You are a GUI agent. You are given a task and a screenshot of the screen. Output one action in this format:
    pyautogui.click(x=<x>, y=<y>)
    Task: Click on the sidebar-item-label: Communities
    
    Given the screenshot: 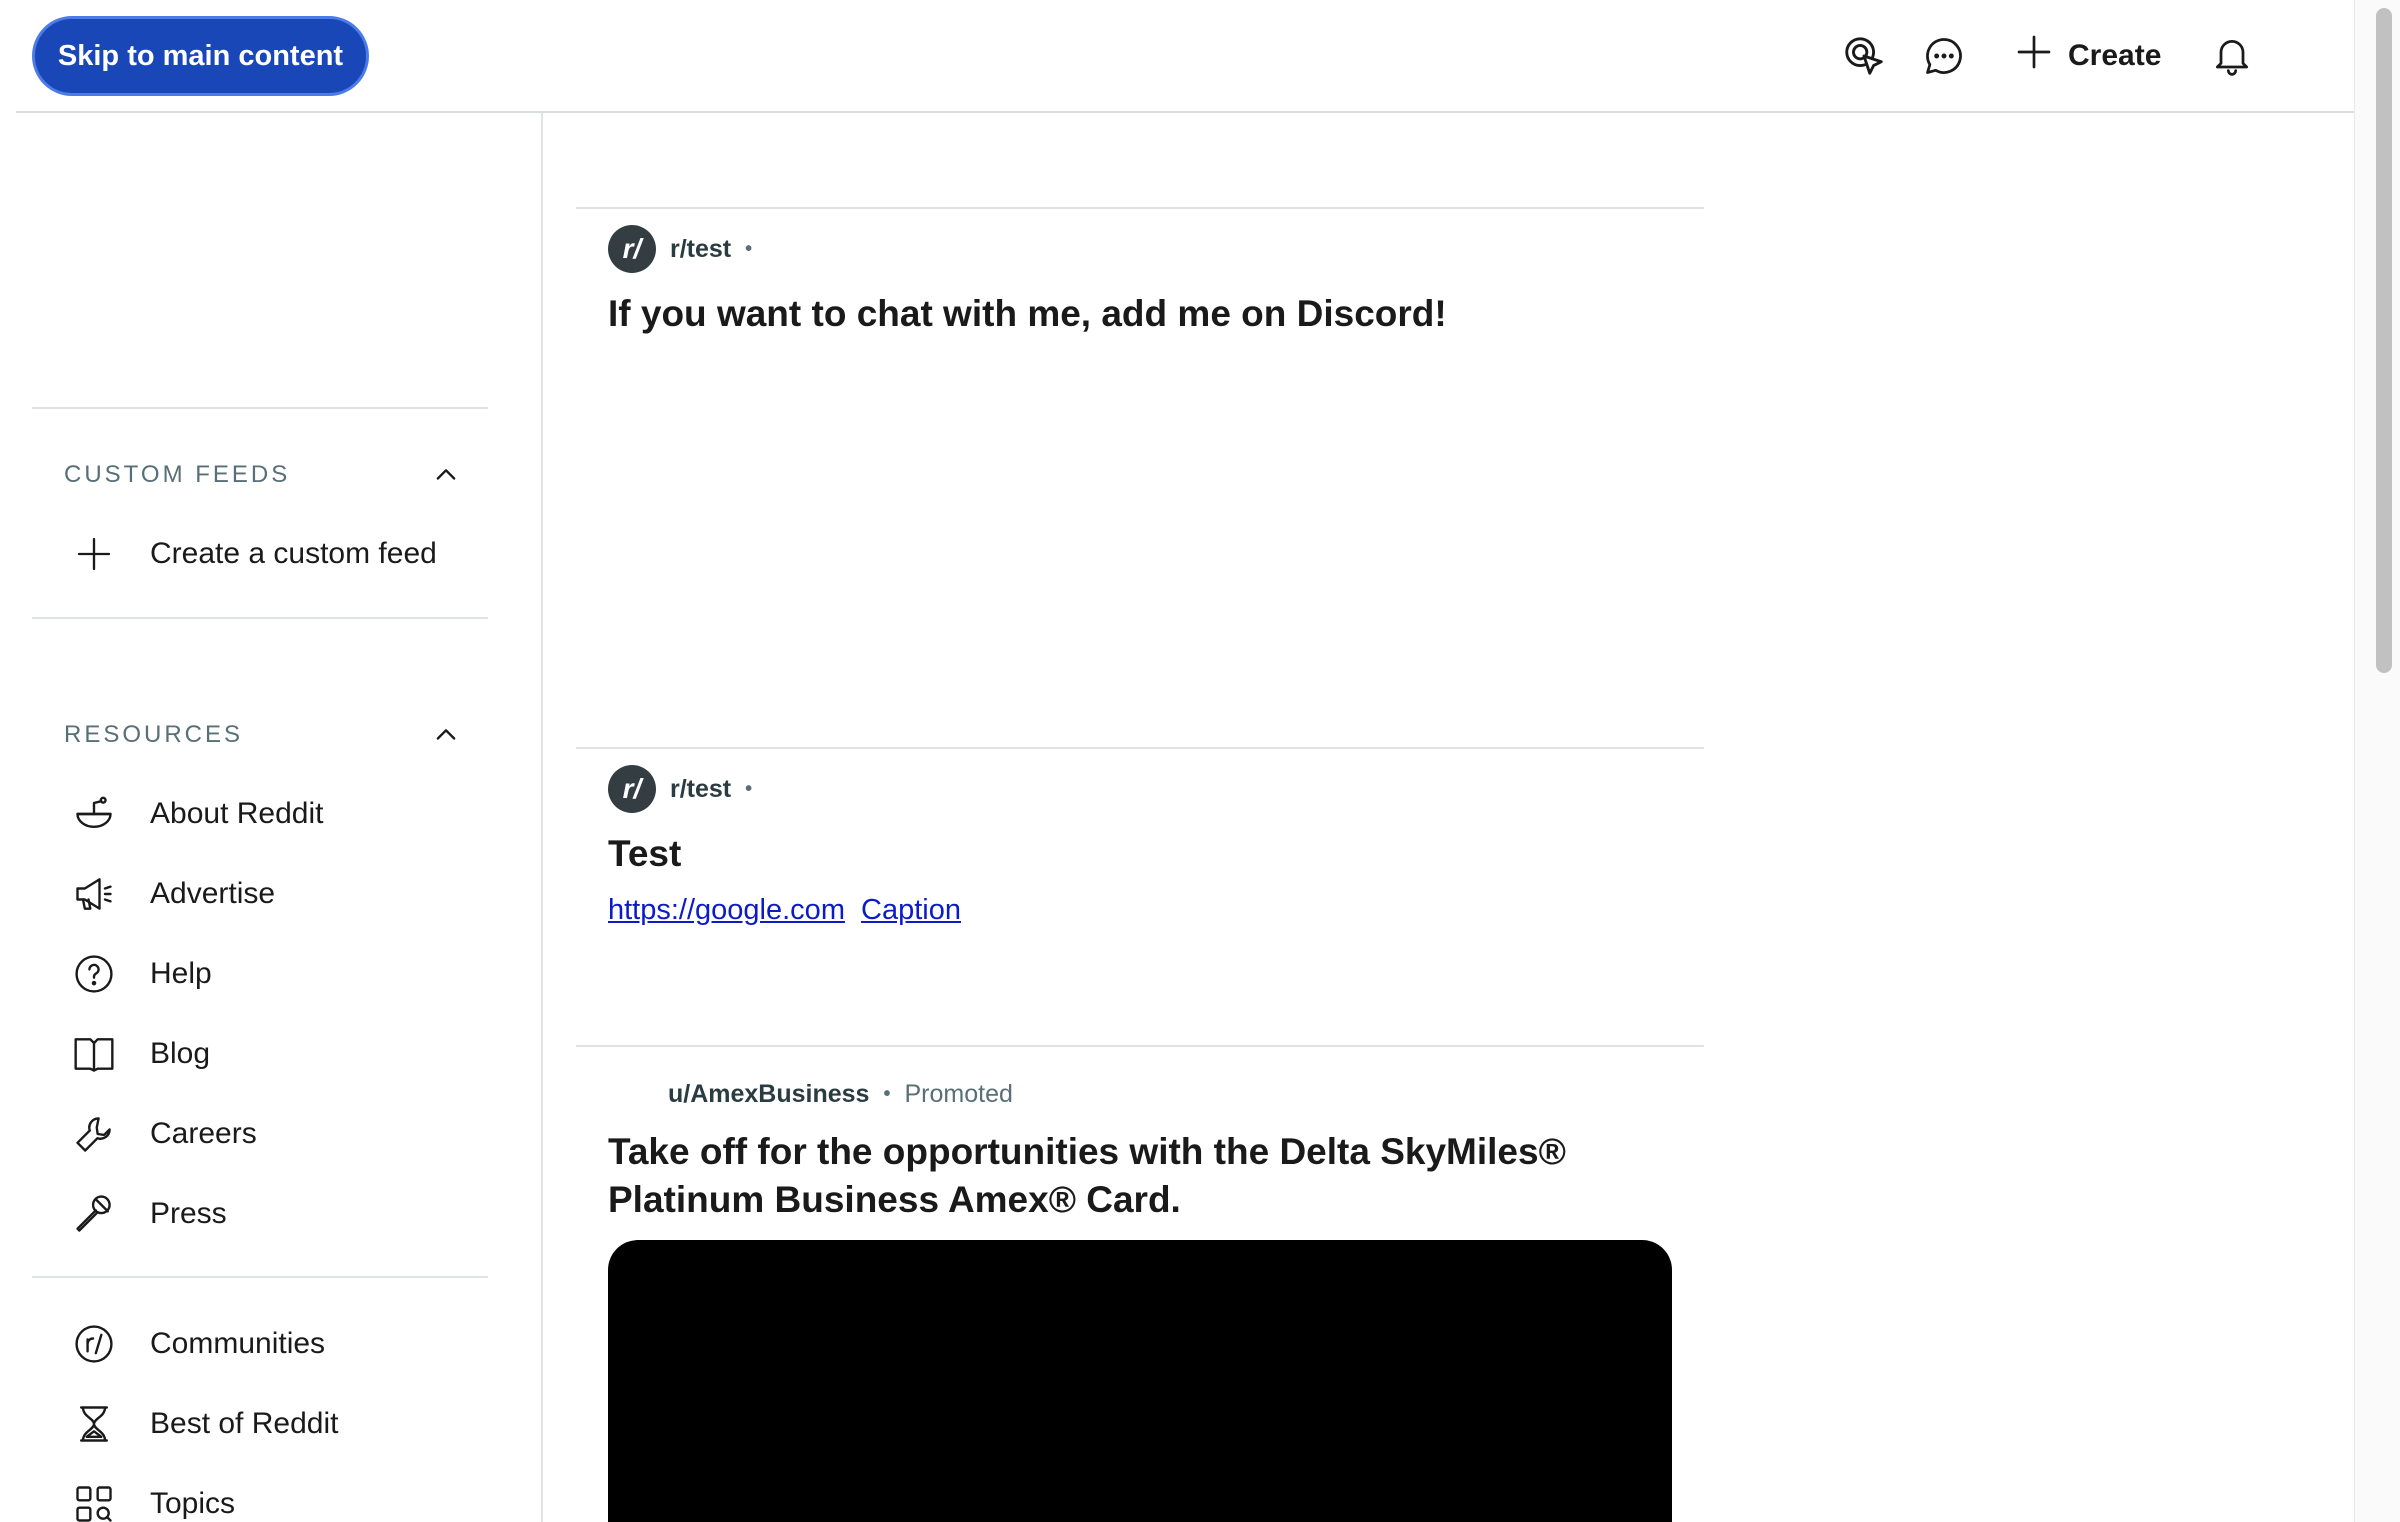 What is the action you would take?
    pyautogui.click(x=238, y=1343)
    